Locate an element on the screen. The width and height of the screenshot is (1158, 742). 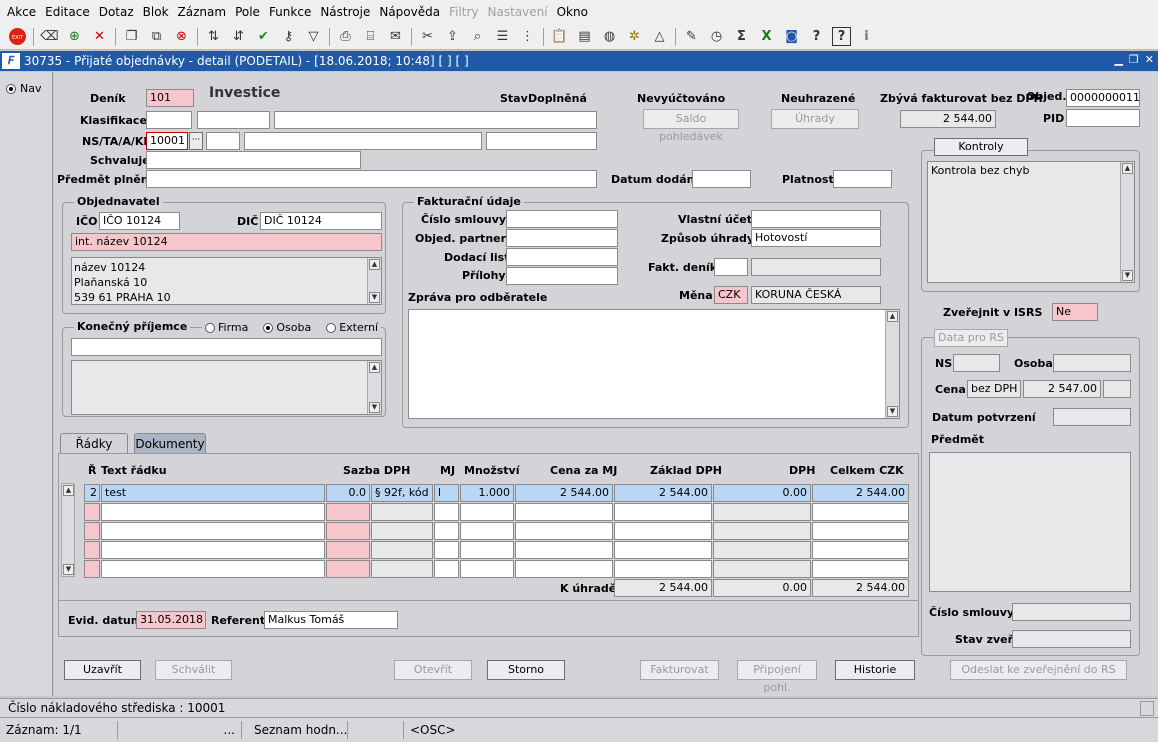
menu-nastroje: Nástroje is located at coordinates (345, 12).